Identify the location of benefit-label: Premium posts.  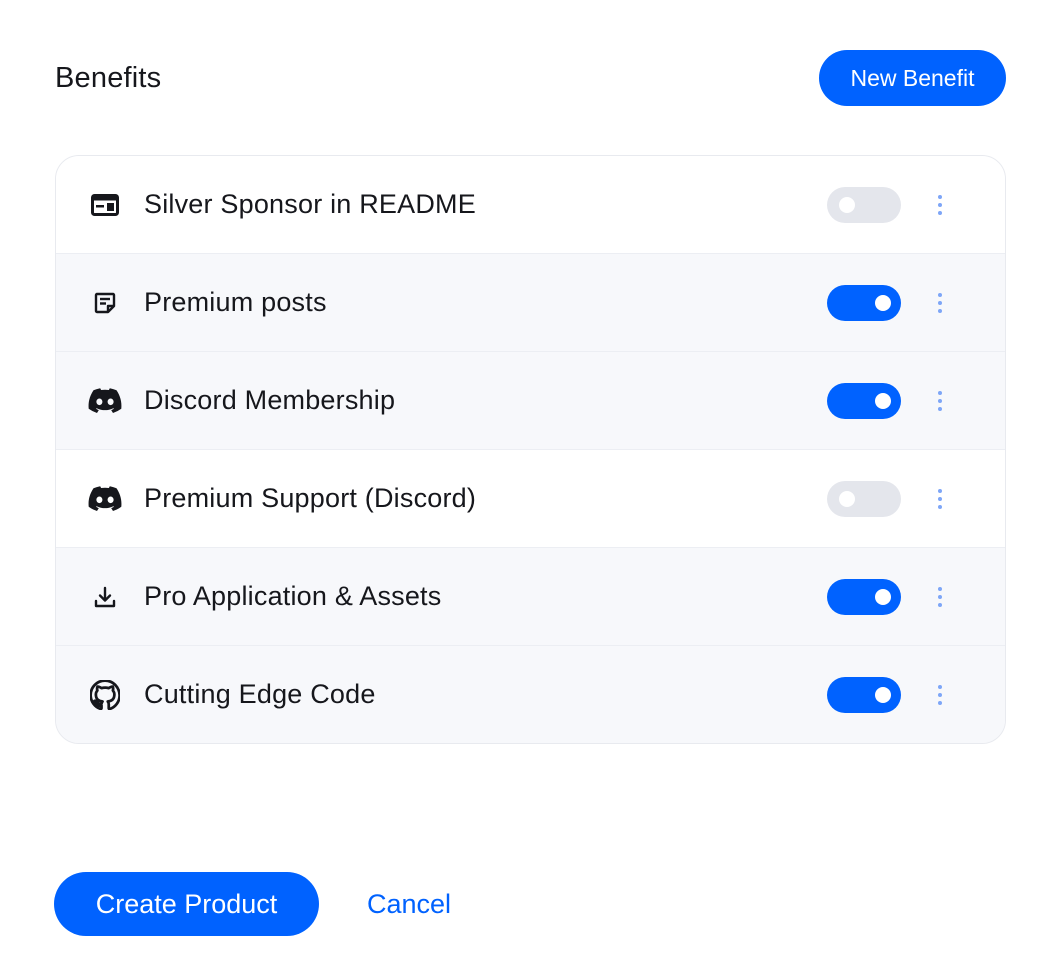
(235, 302).